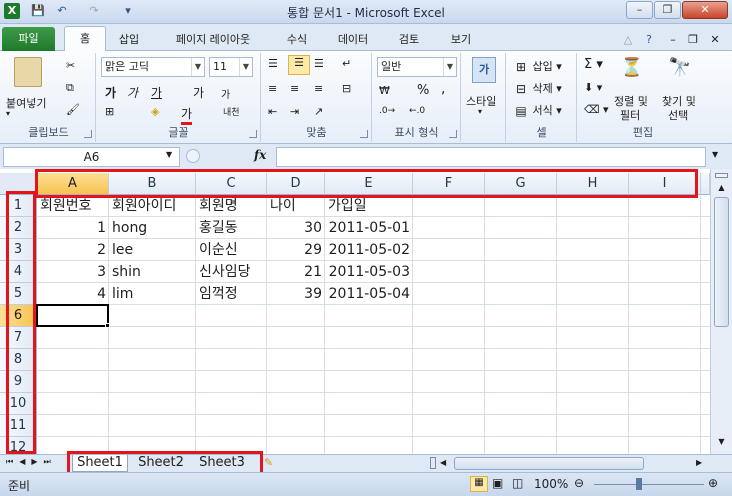 The width and height of the screenshot is (732, 496). What do you see at coordinates (705, 10) in the screenshot?
I see `close-button: ✕` at bounding box center [705, 10].